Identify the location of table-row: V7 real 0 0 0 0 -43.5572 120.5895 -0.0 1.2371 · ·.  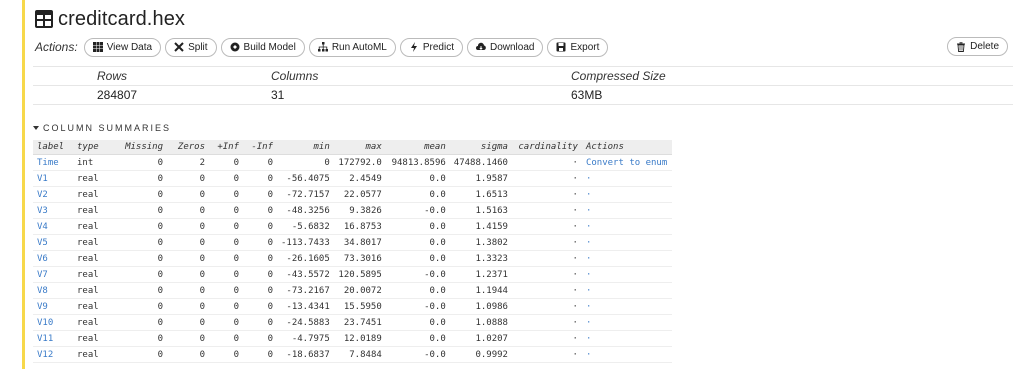
(352, 274).